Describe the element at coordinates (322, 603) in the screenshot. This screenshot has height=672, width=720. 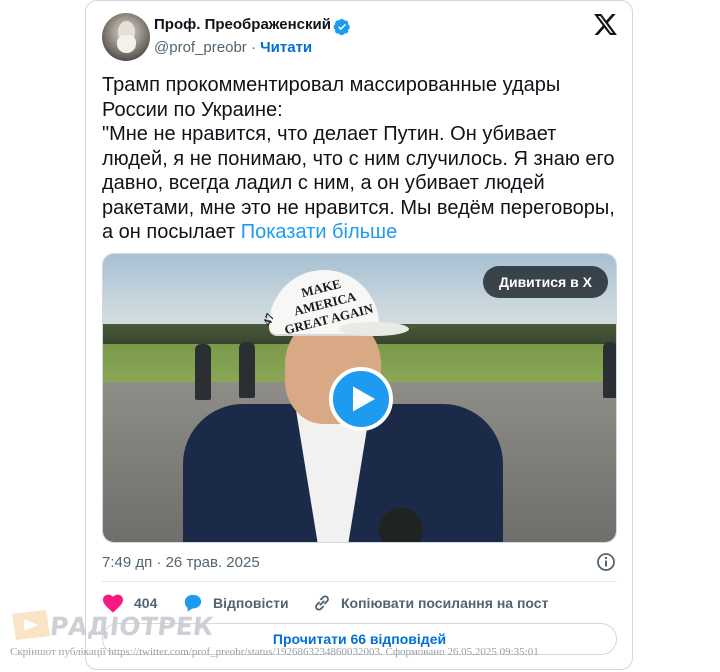
I see `link-icon` at that location.